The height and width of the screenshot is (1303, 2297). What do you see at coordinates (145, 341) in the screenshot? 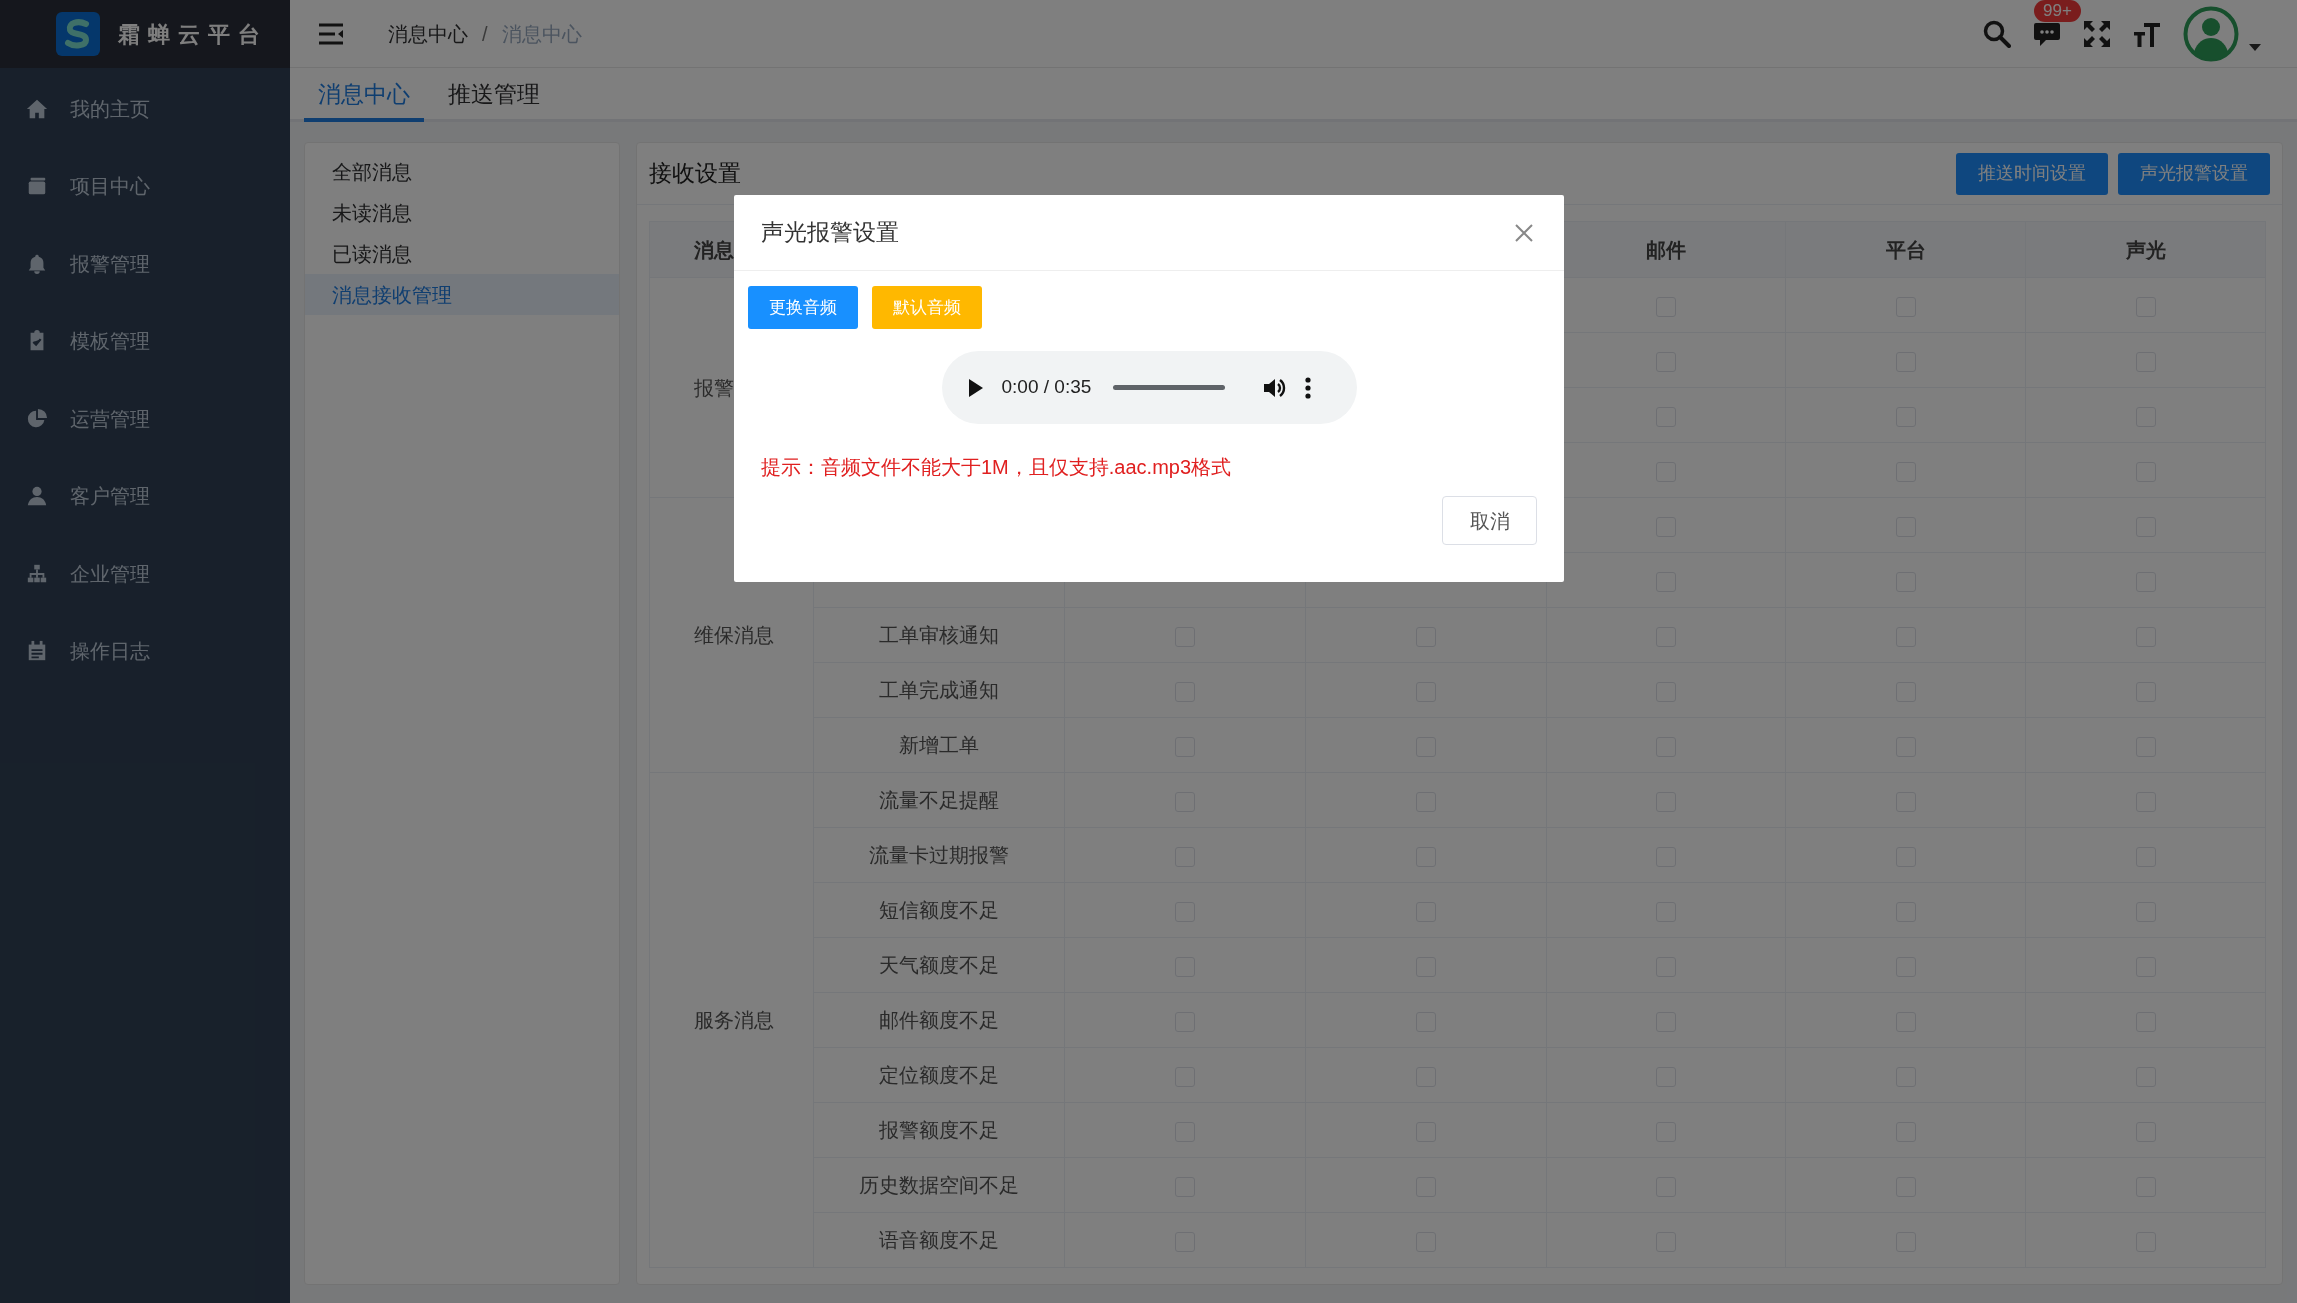
I see `sidebar-item: 模板管理` at bounding box center [145, 341].